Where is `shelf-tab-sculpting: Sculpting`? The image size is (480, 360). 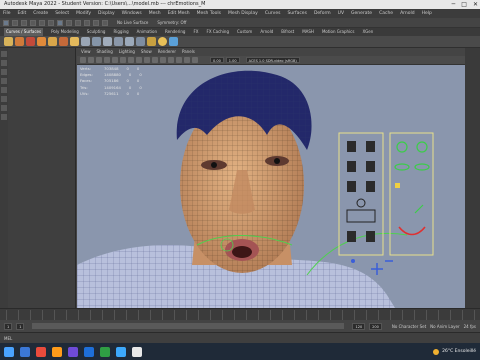
shelf-tab-sculpting: Sculpting is located at coordinates (96, 32).